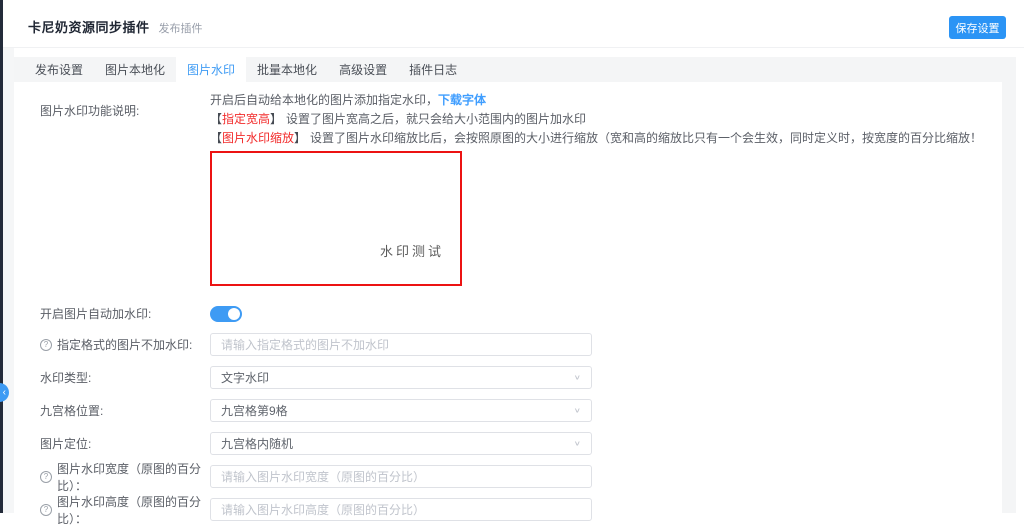  I want to click on header-title-group: 卡尼奶资源同步插件 发布插件, so click(115, 26).